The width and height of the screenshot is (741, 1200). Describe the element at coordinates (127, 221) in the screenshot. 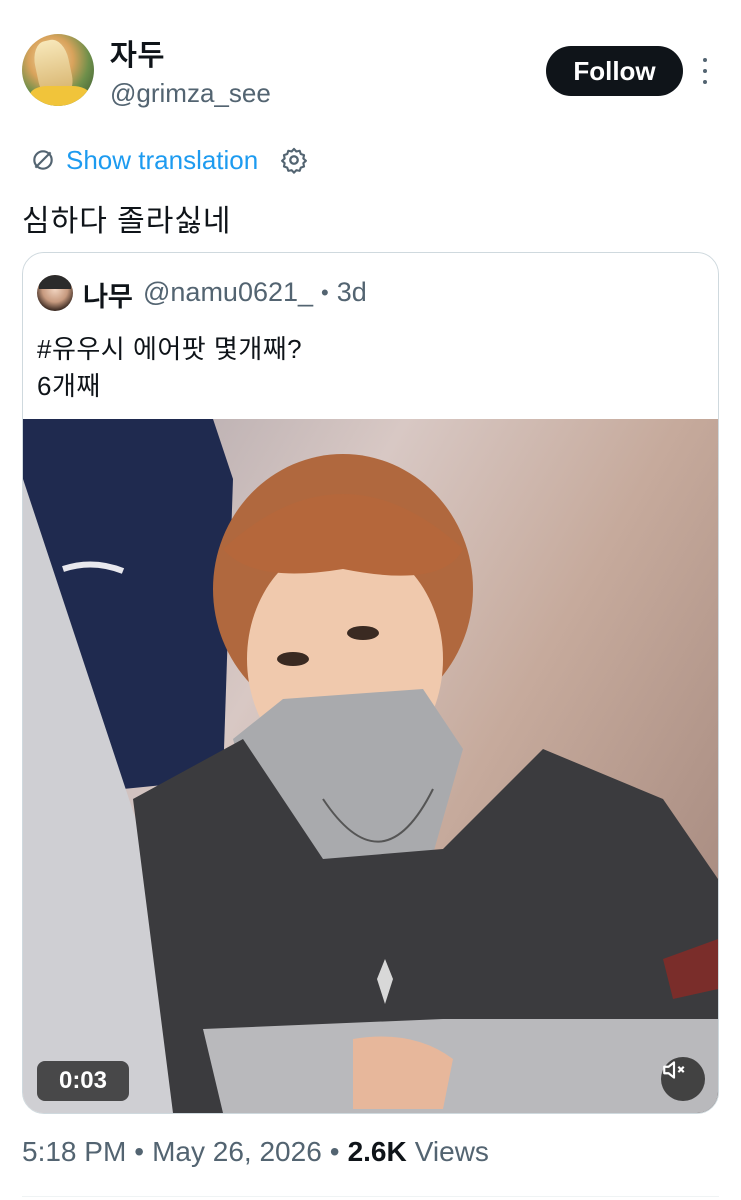

I see `tweet-text: 심하다 졸라싫네` at that location.